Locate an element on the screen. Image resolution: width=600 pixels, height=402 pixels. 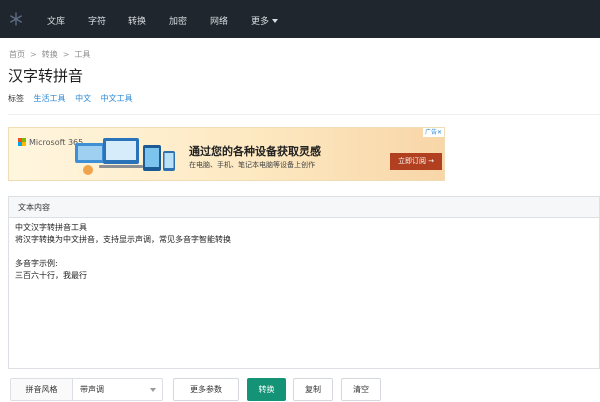
nav-item-chars: 字符 is located at coordinates (97, 20).